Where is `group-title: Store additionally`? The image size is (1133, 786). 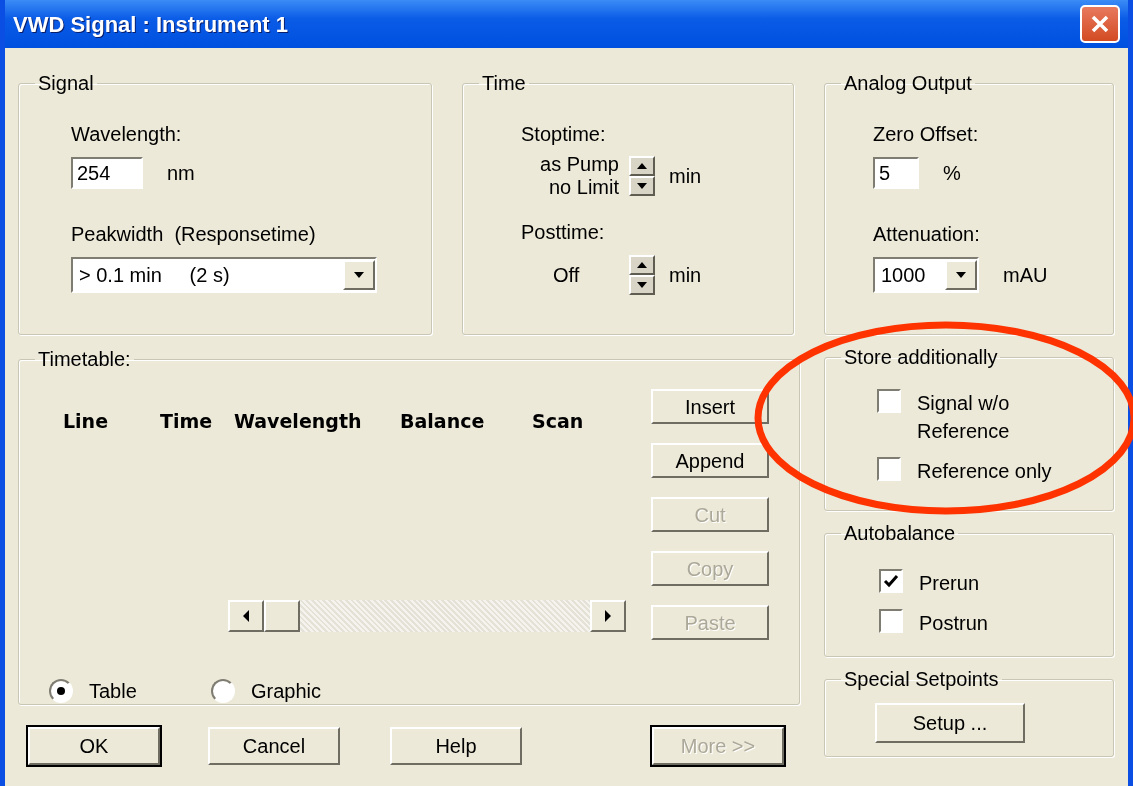
group-title: Store additionally is located at coordinates (921, 357).